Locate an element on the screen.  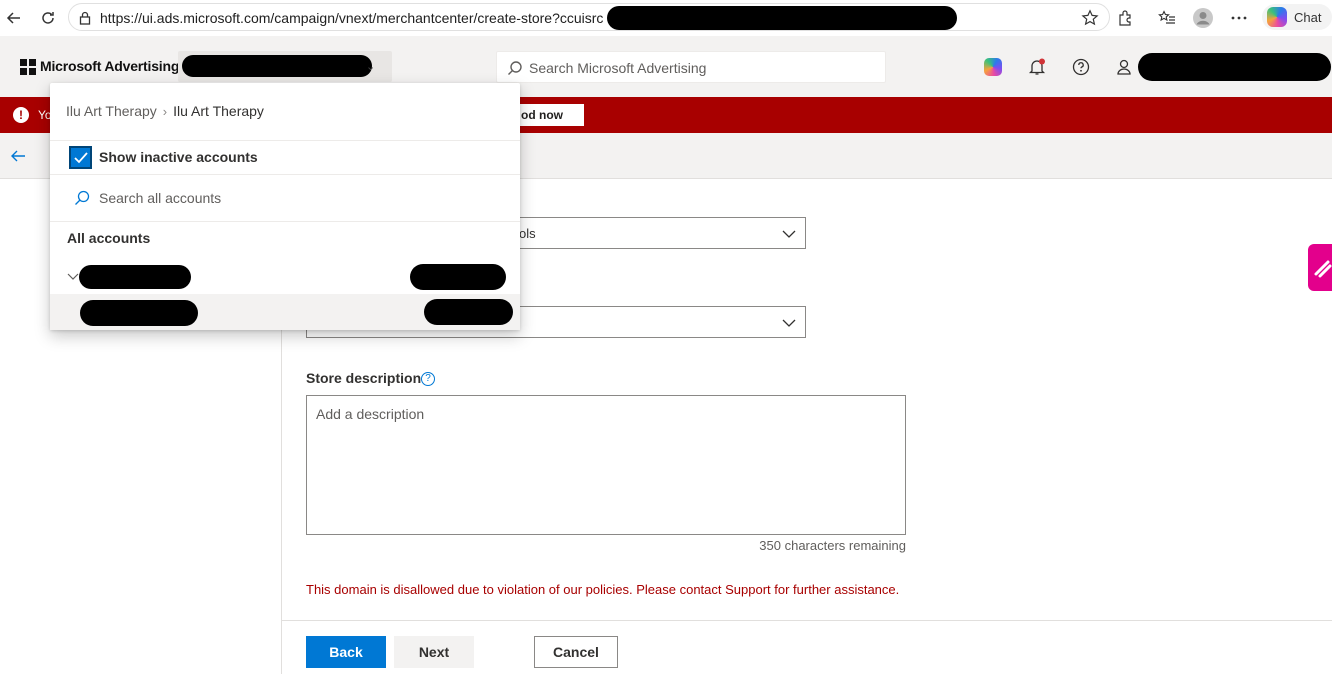
back-arrow-icon is located at coordinates (18, 157).